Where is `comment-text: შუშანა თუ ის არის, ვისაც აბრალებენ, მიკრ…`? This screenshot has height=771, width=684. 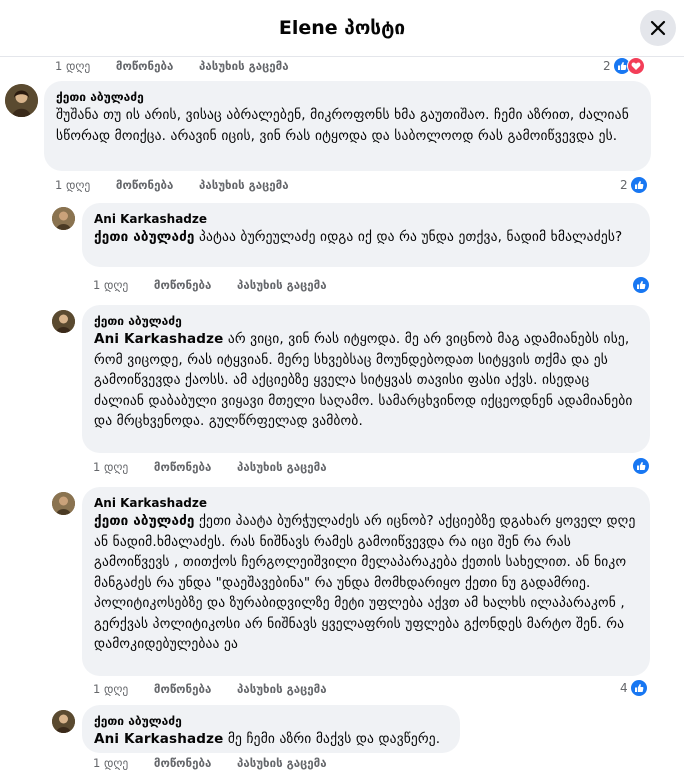 comment-text: შუშანა თუ ის არის, ვისაც აბრალებენ, მიკრ… is located at coordinates (342, 125).